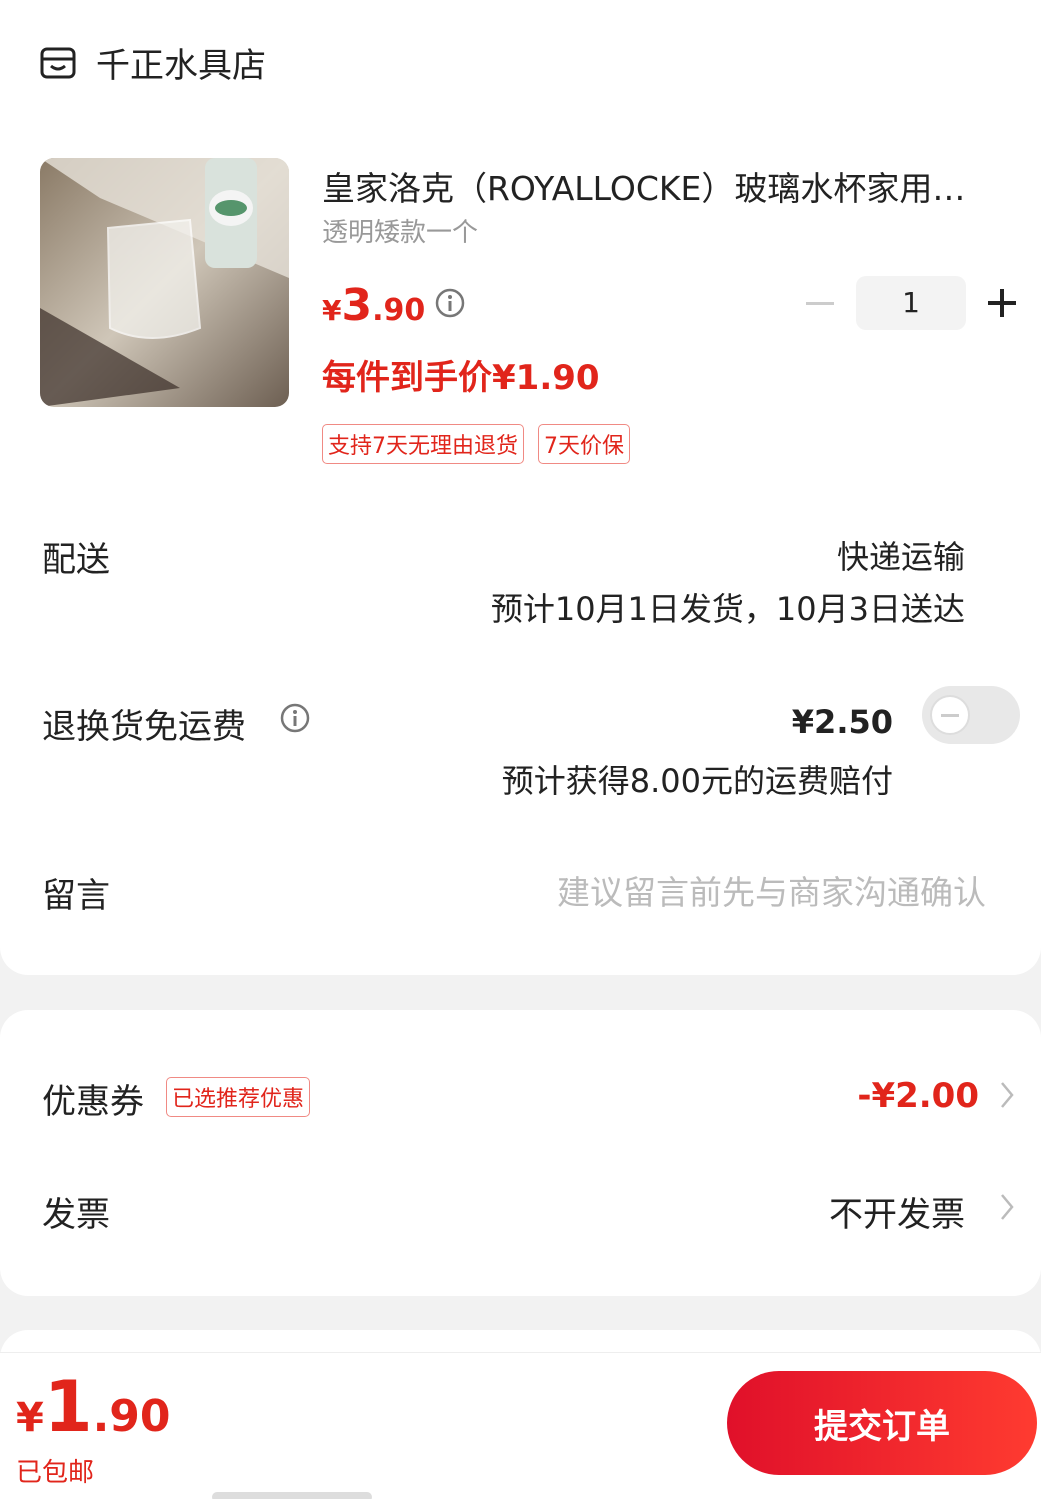  I want to click on price-info-icon, so click(450, 303).